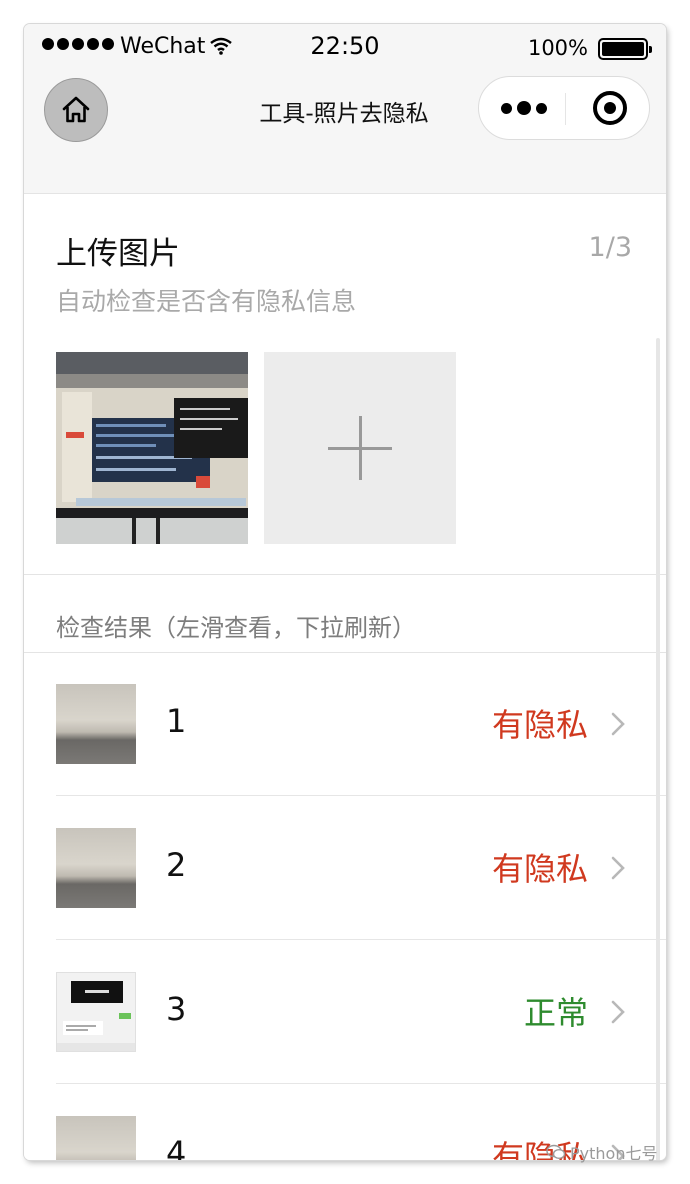 The width and height of the screenshot is (690, 1184). What do you see at coordinates (556, 1152) in the screenshot?
I see `wechat-icon` at bounding box center [556, 1152].